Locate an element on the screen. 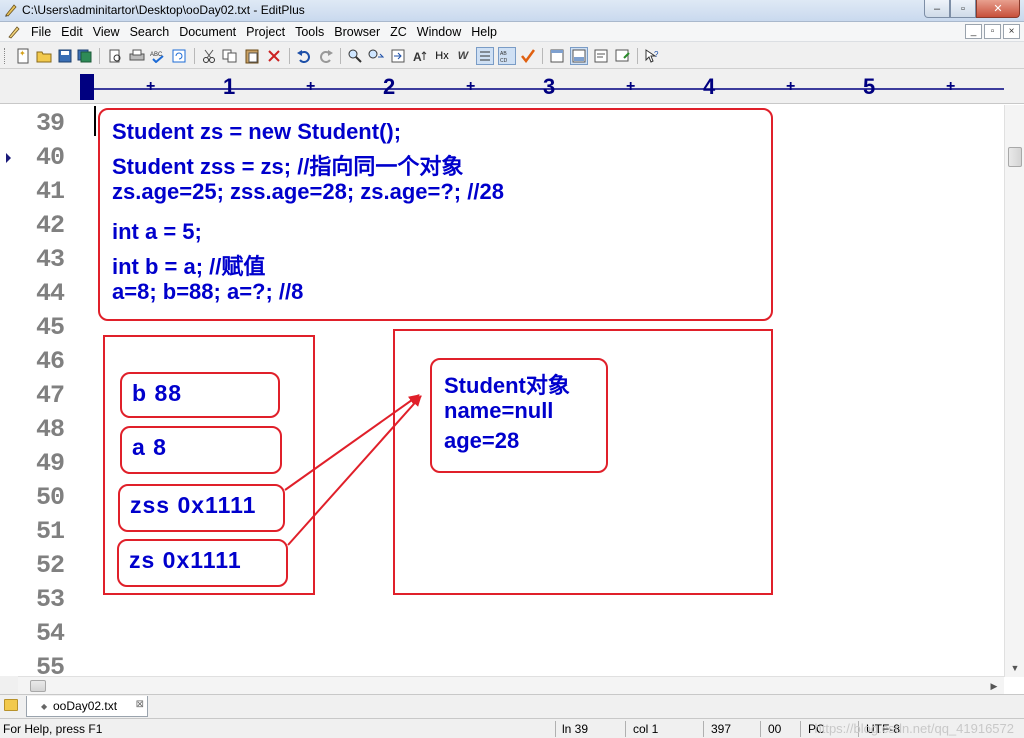 The image size is (1024, 738). replace-icon is located at coordinates (376, 56).